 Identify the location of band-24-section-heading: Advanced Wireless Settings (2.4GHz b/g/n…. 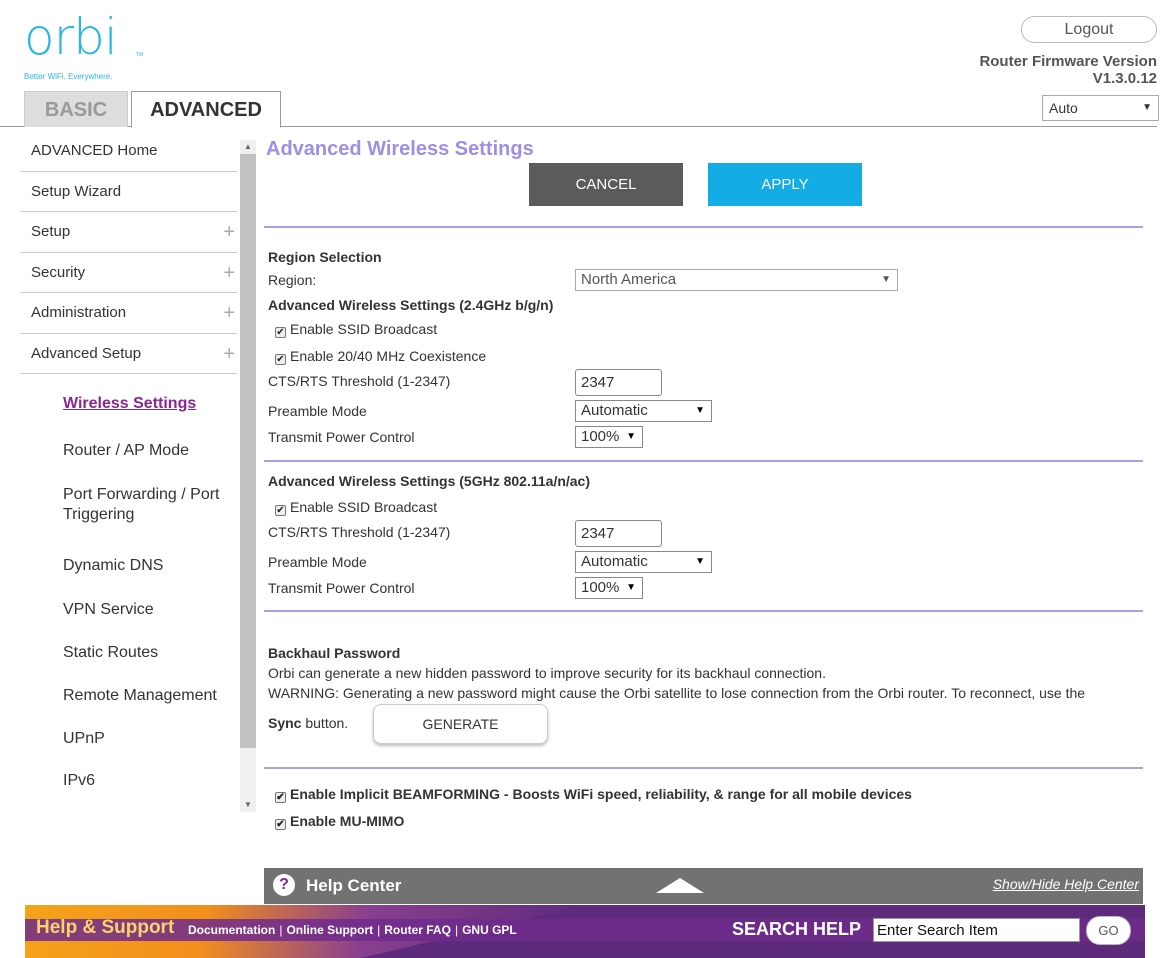
(411, 305).